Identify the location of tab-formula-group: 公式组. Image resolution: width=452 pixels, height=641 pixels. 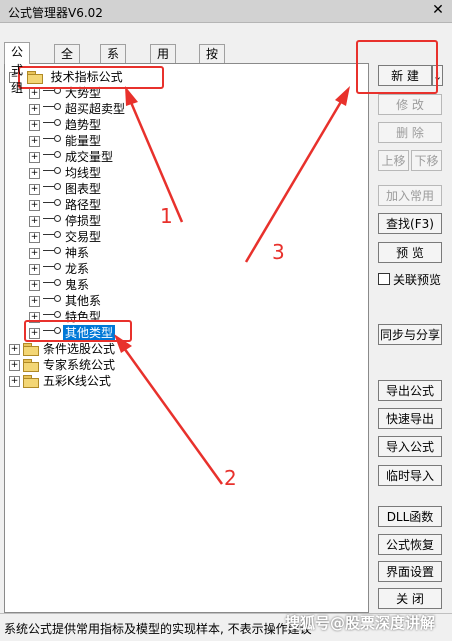
(17, 68).